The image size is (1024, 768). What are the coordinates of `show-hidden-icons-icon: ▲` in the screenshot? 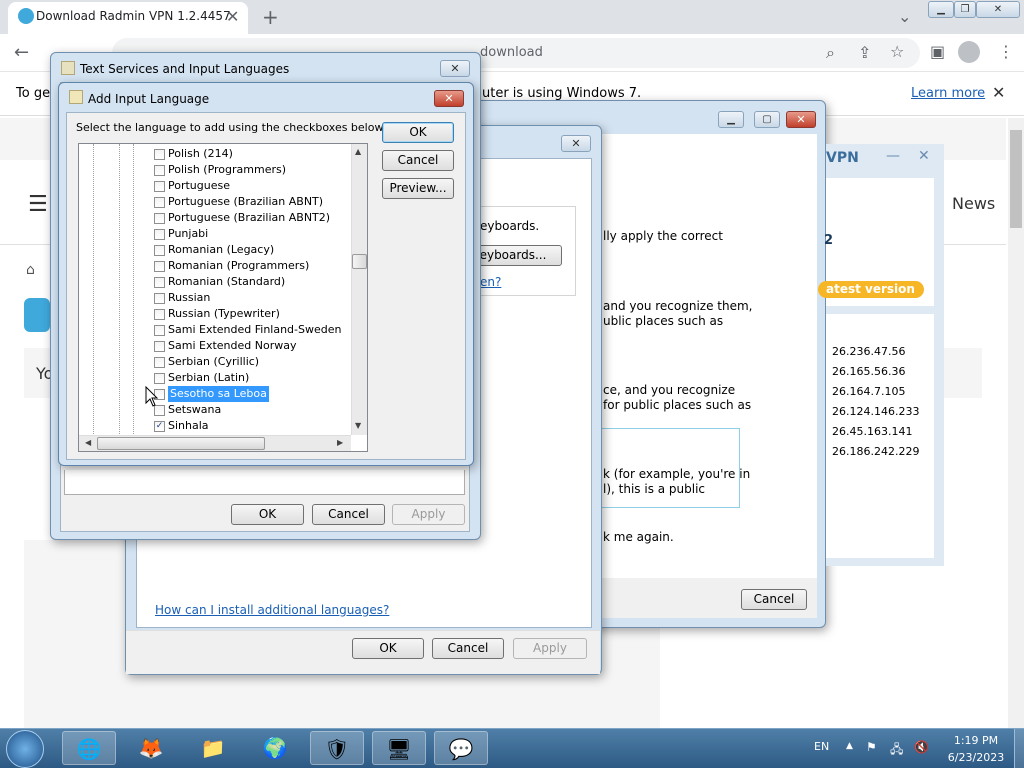 It's located at (849, 746).